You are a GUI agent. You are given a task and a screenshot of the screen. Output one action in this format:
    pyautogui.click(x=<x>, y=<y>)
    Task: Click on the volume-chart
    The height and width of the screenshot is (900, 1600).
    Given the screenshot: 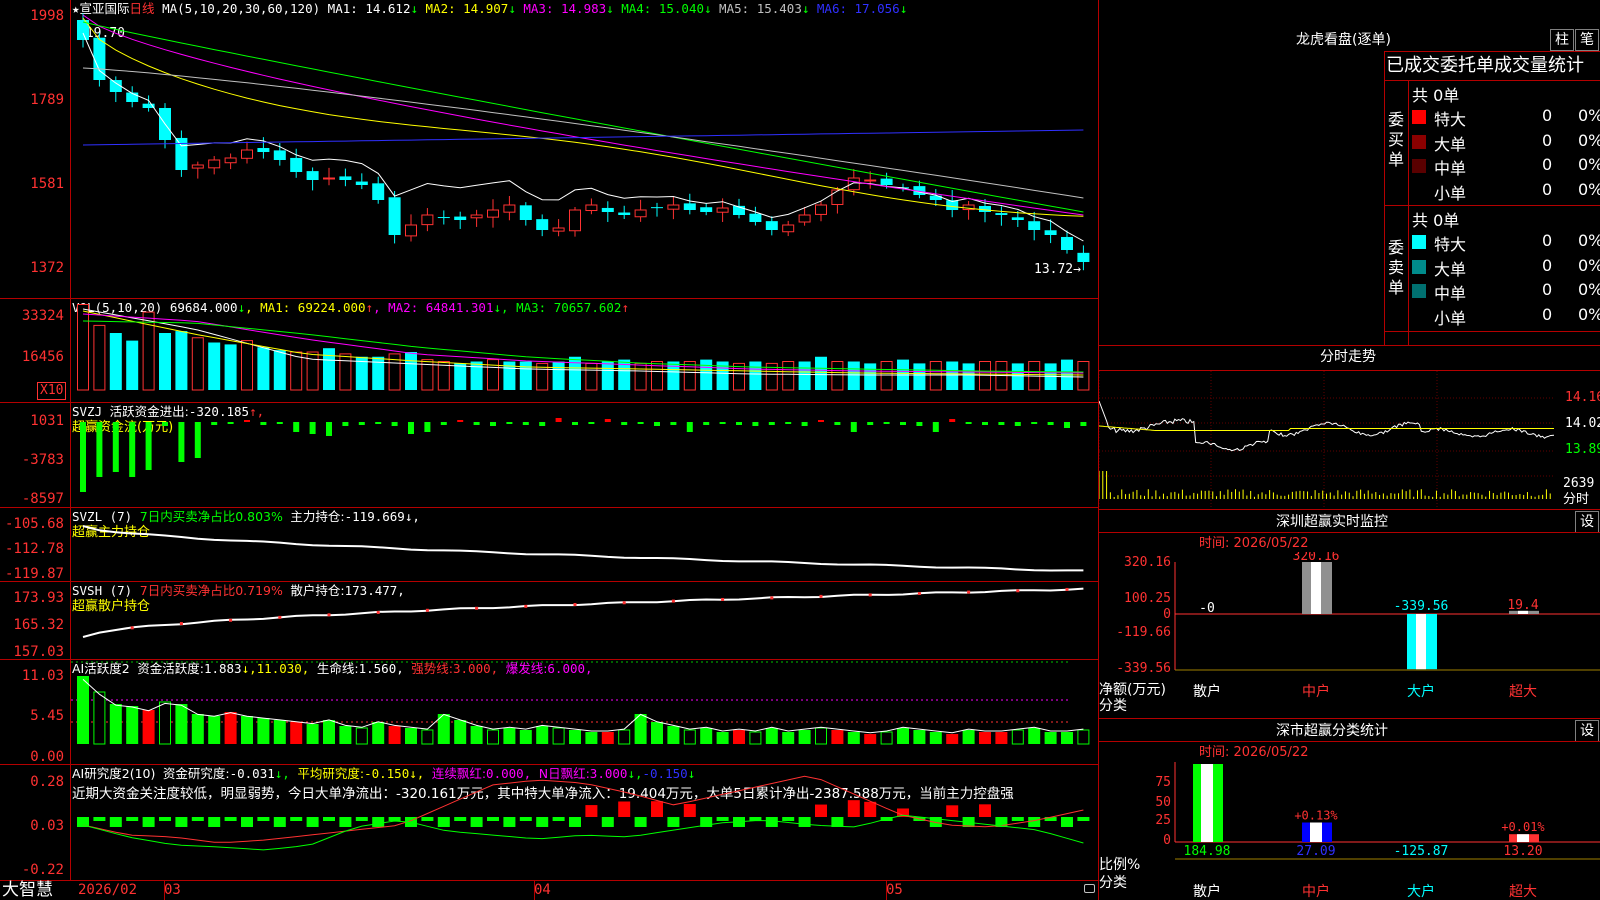 What is the action you would take?
    pyautogui.click(x=584, y=350)
    